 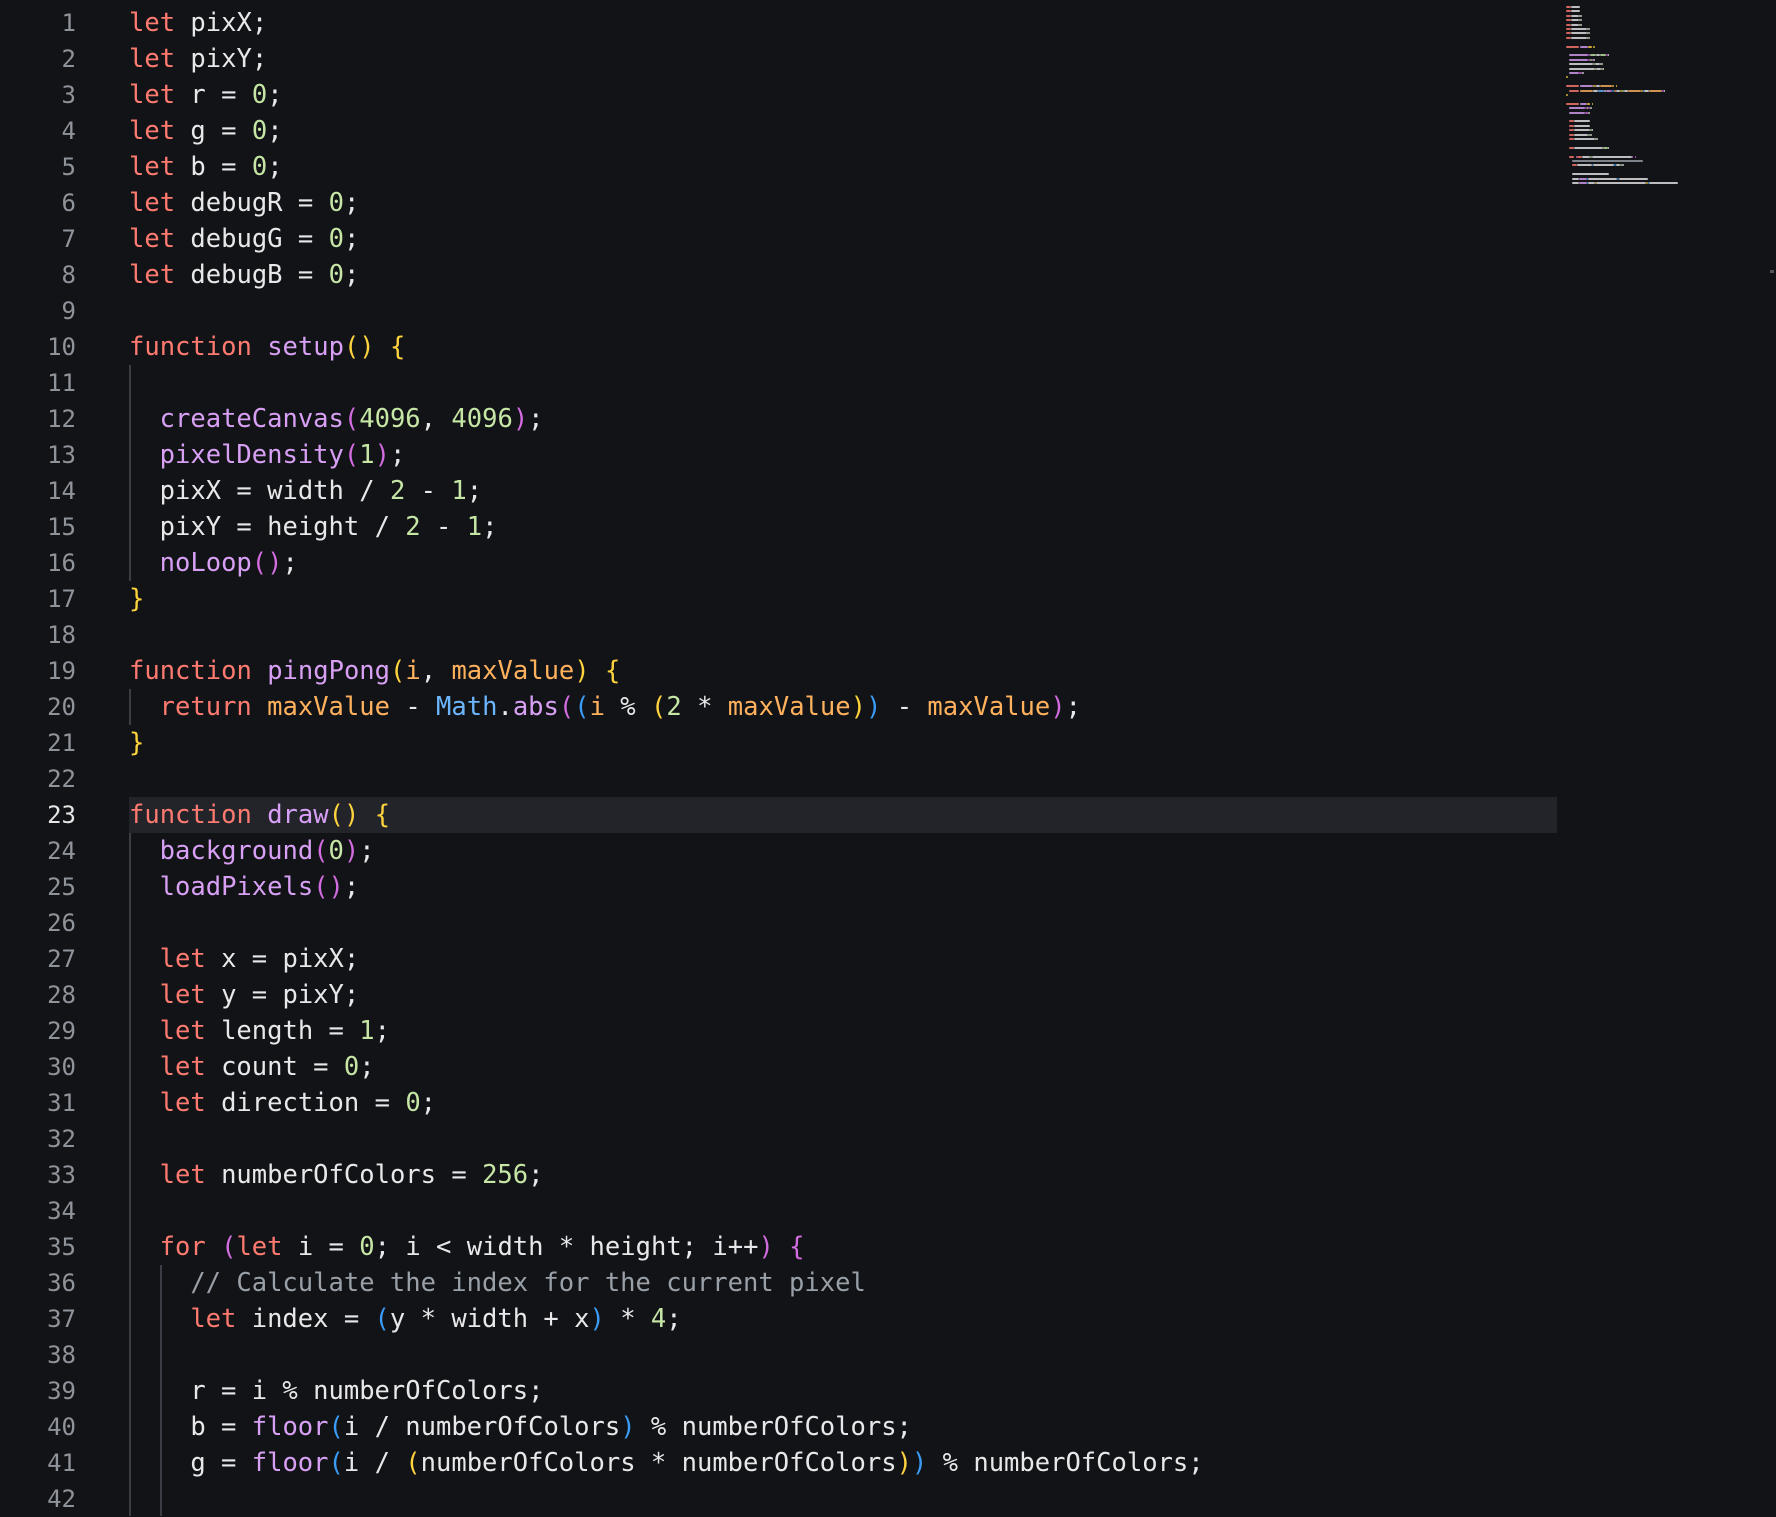 What do you see at coordinates (68, 95) in the screenshot?
I see `line-number: 3` at bounding box center [68, 95].